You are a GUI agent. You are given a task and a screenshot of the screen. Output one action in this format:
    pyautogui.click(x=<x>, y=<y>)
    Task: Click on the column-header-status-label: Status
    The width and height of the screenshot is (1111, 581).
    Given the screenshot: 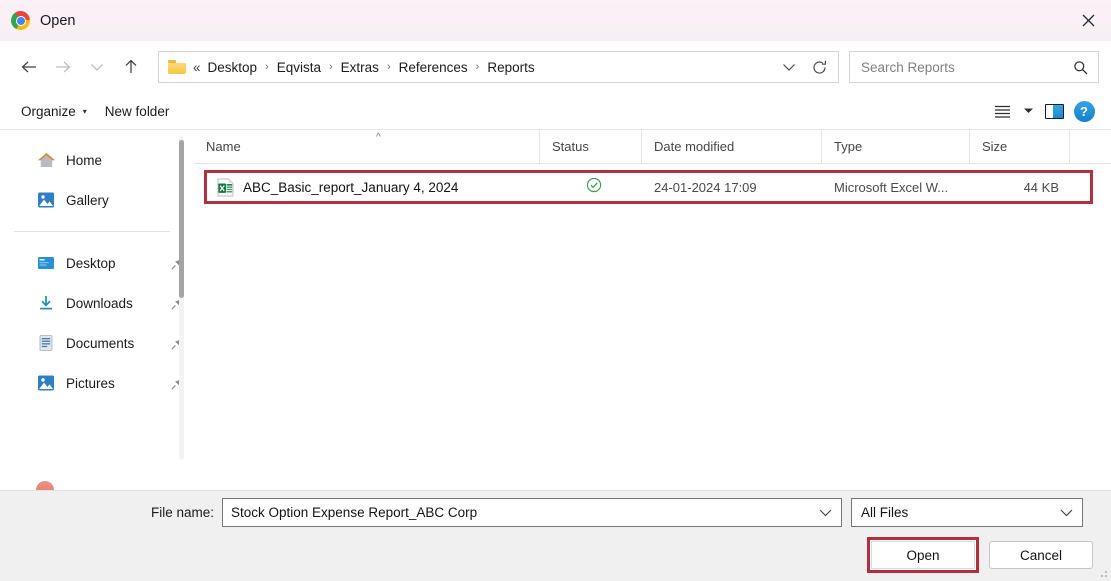 What is the action you would take?
    pyautogui.click(x=570, y=146)
    